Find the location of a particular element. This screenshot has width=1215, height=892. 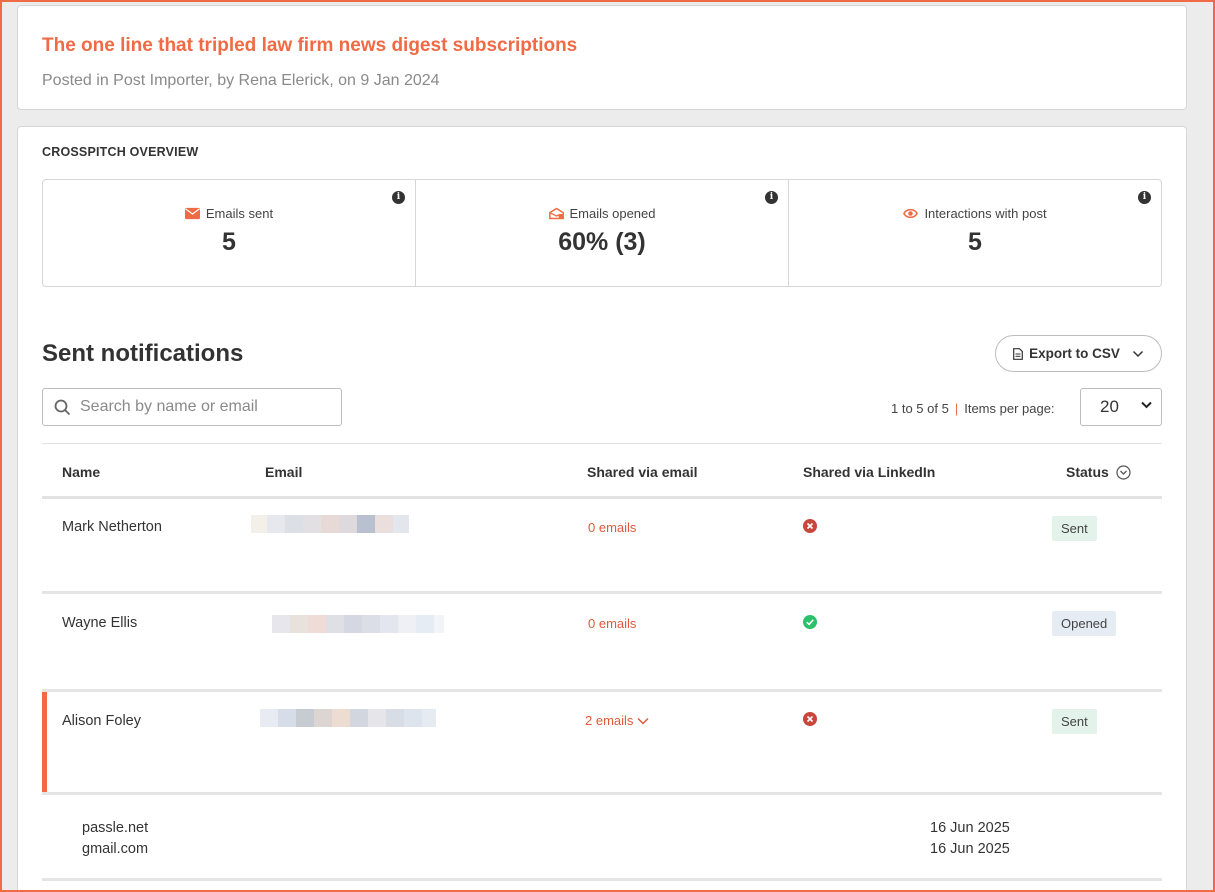

stat-label: Emails sent is located at coordinates (239, 213).